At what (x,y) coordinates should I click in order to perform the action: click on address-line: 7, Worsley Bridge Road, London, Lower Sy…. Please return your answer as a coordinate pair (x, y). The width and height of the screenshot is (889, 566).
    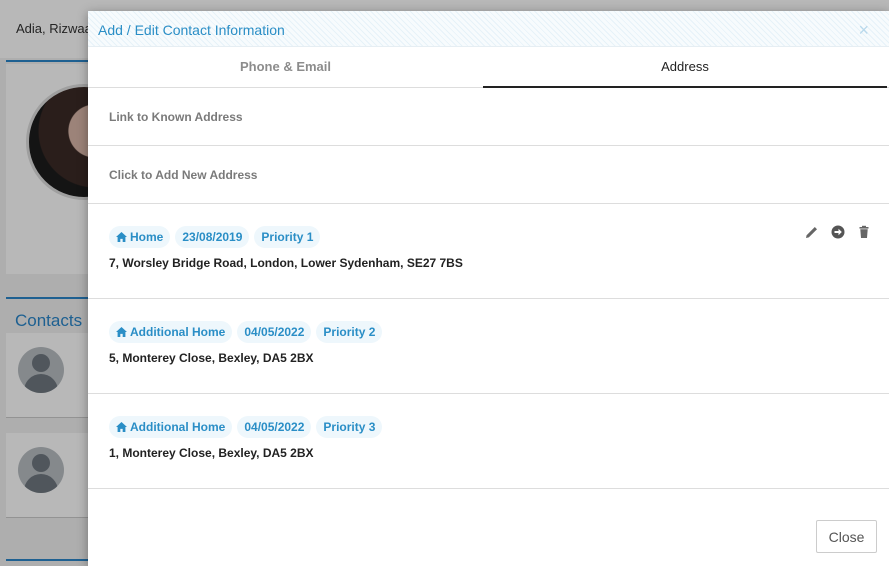
    Looking at the image, I should click on (286, 263).